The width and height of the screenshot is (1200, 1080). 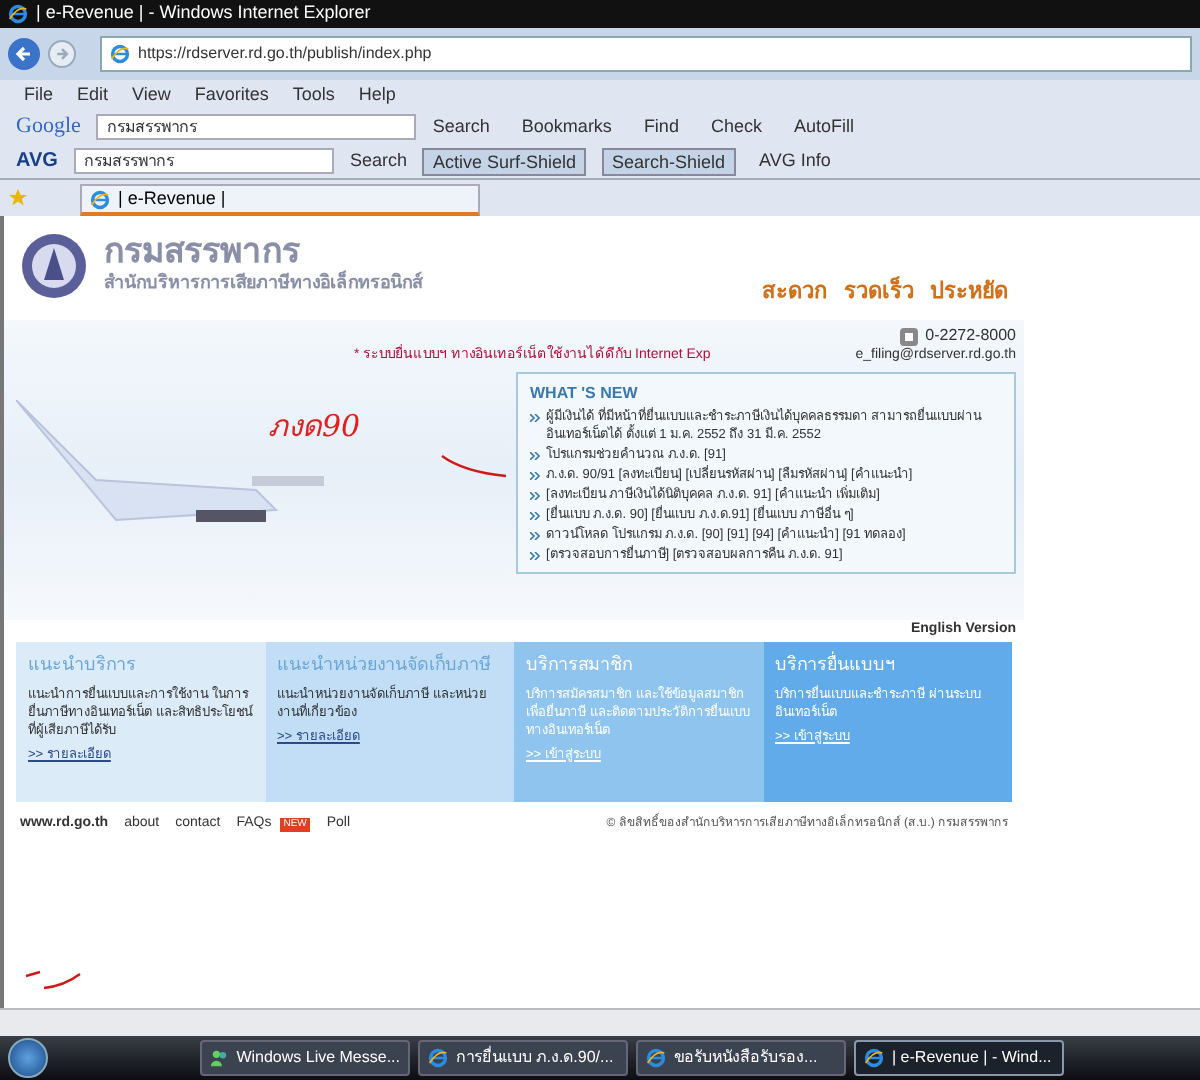 What do you see at coordinates (879, 292) in the screenshot?
I see `slogan: รวดเร็ว` at bounding box center [879, 292].